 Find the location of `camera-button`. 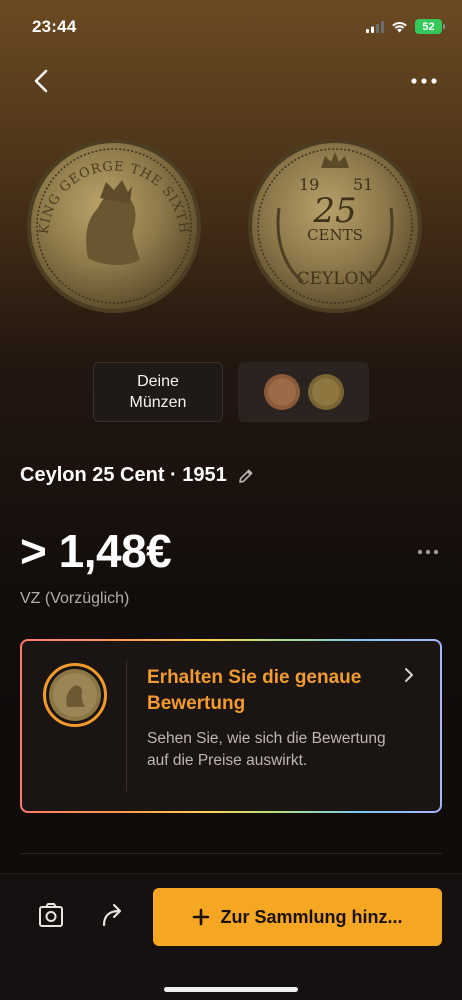

camera-button is located at coordinates (51, 915).